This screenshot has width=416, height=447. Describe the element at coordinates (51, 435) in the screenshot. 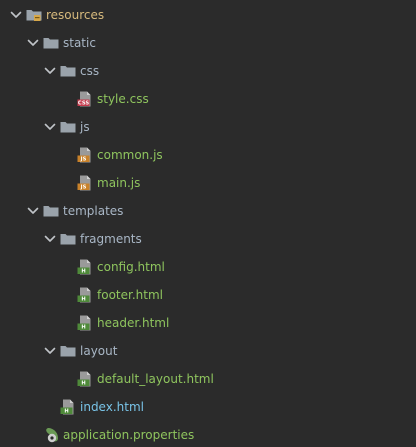

I see `properties-file-icon` at that location.